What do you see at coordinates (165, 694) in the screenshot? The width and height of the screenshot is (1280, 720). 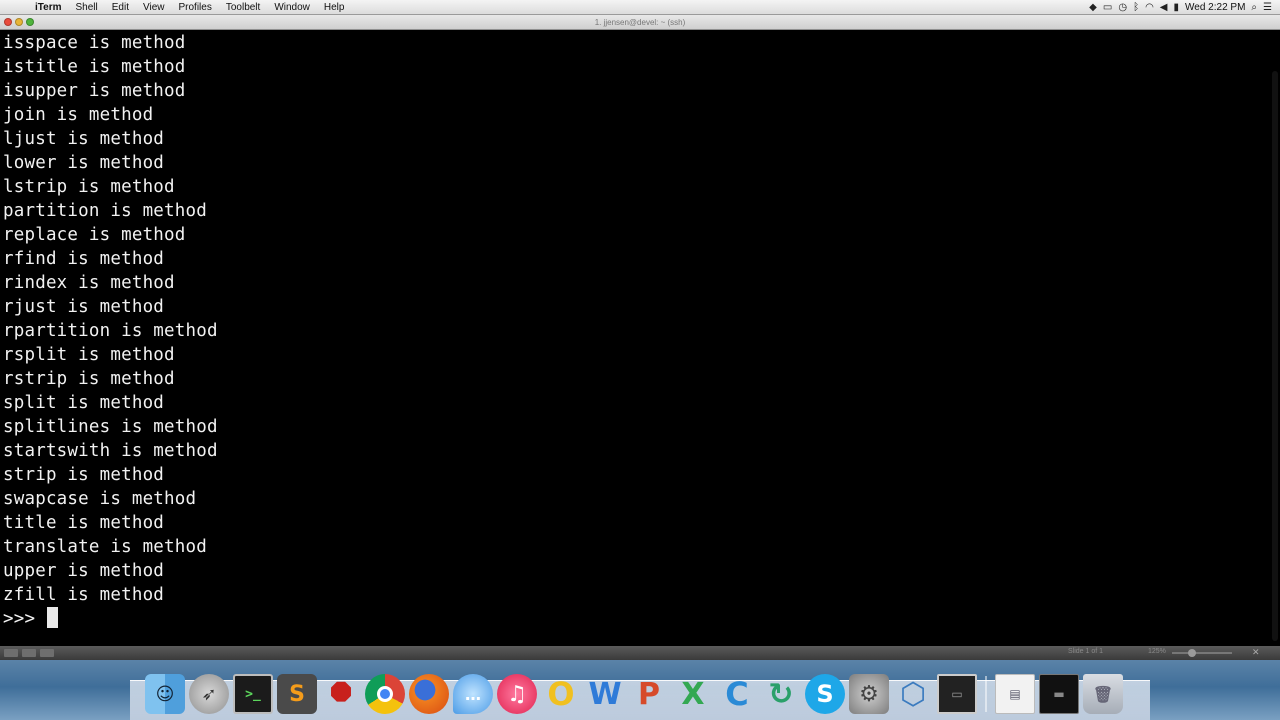 I see `dock-finder-icon: ☺` at bounding box center [165, 694].